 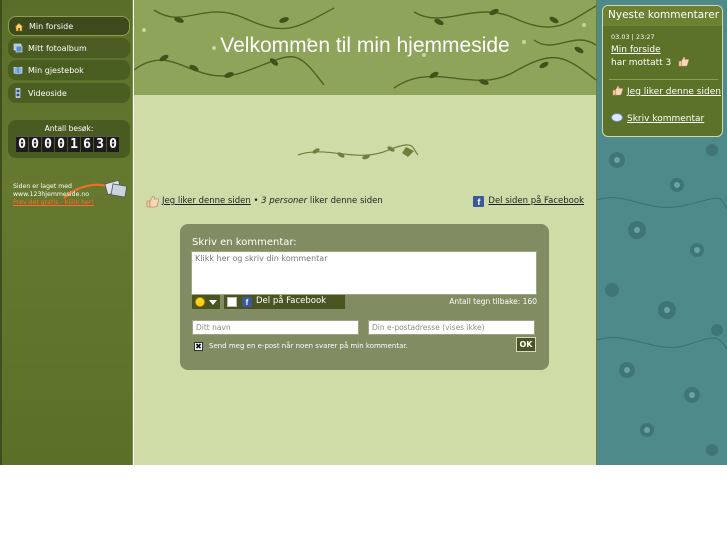 I want to click on sidebar-item-fotoalbum: Mitt fotoalbum, so click(x=69, y=48).